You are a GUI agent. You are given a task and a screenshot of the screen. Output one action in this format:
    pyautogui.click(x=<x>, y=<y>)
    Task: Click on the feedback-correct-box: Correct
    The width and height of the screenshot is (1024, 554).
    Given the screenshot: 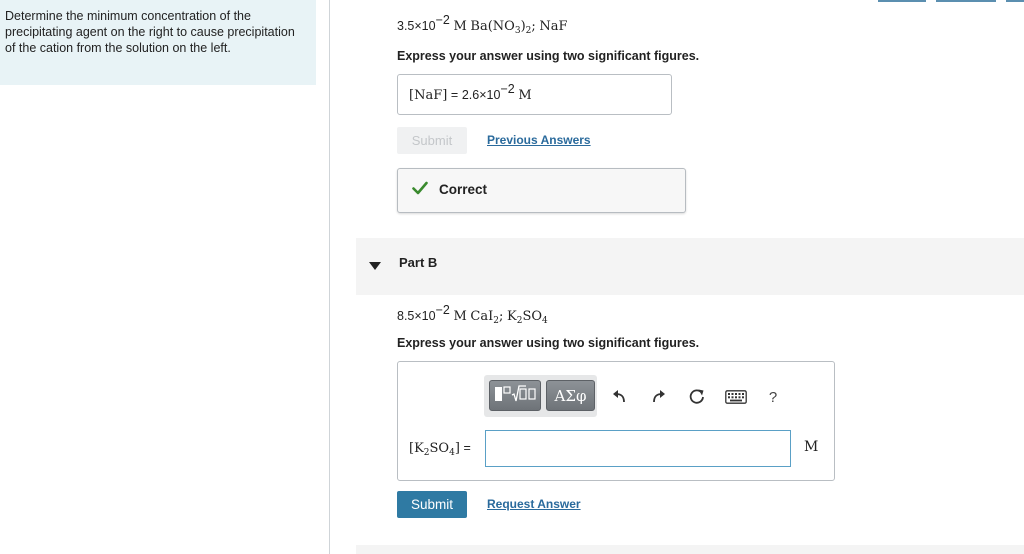 What is the action you would take?
    pyautogui.click(x=541, y=190)
    